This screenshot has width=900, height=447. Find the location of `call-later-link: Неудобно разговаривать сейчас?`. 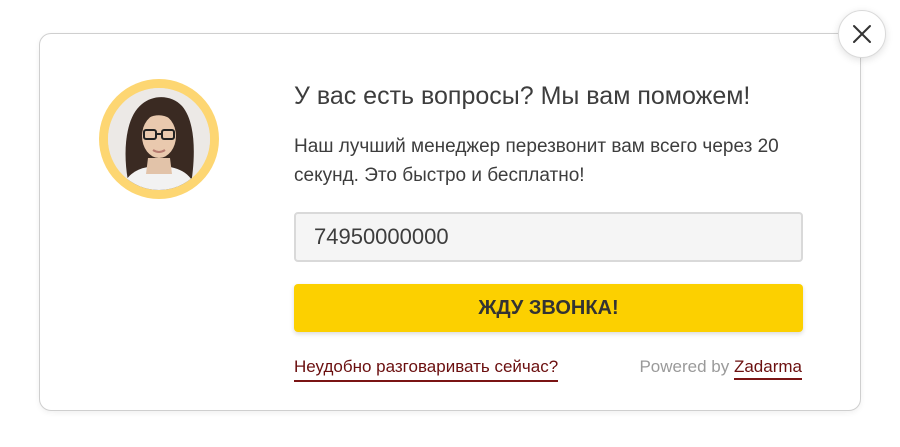

call-later-link: Неудобно разговаривать сейчас? is located at coordinates (426, 369).